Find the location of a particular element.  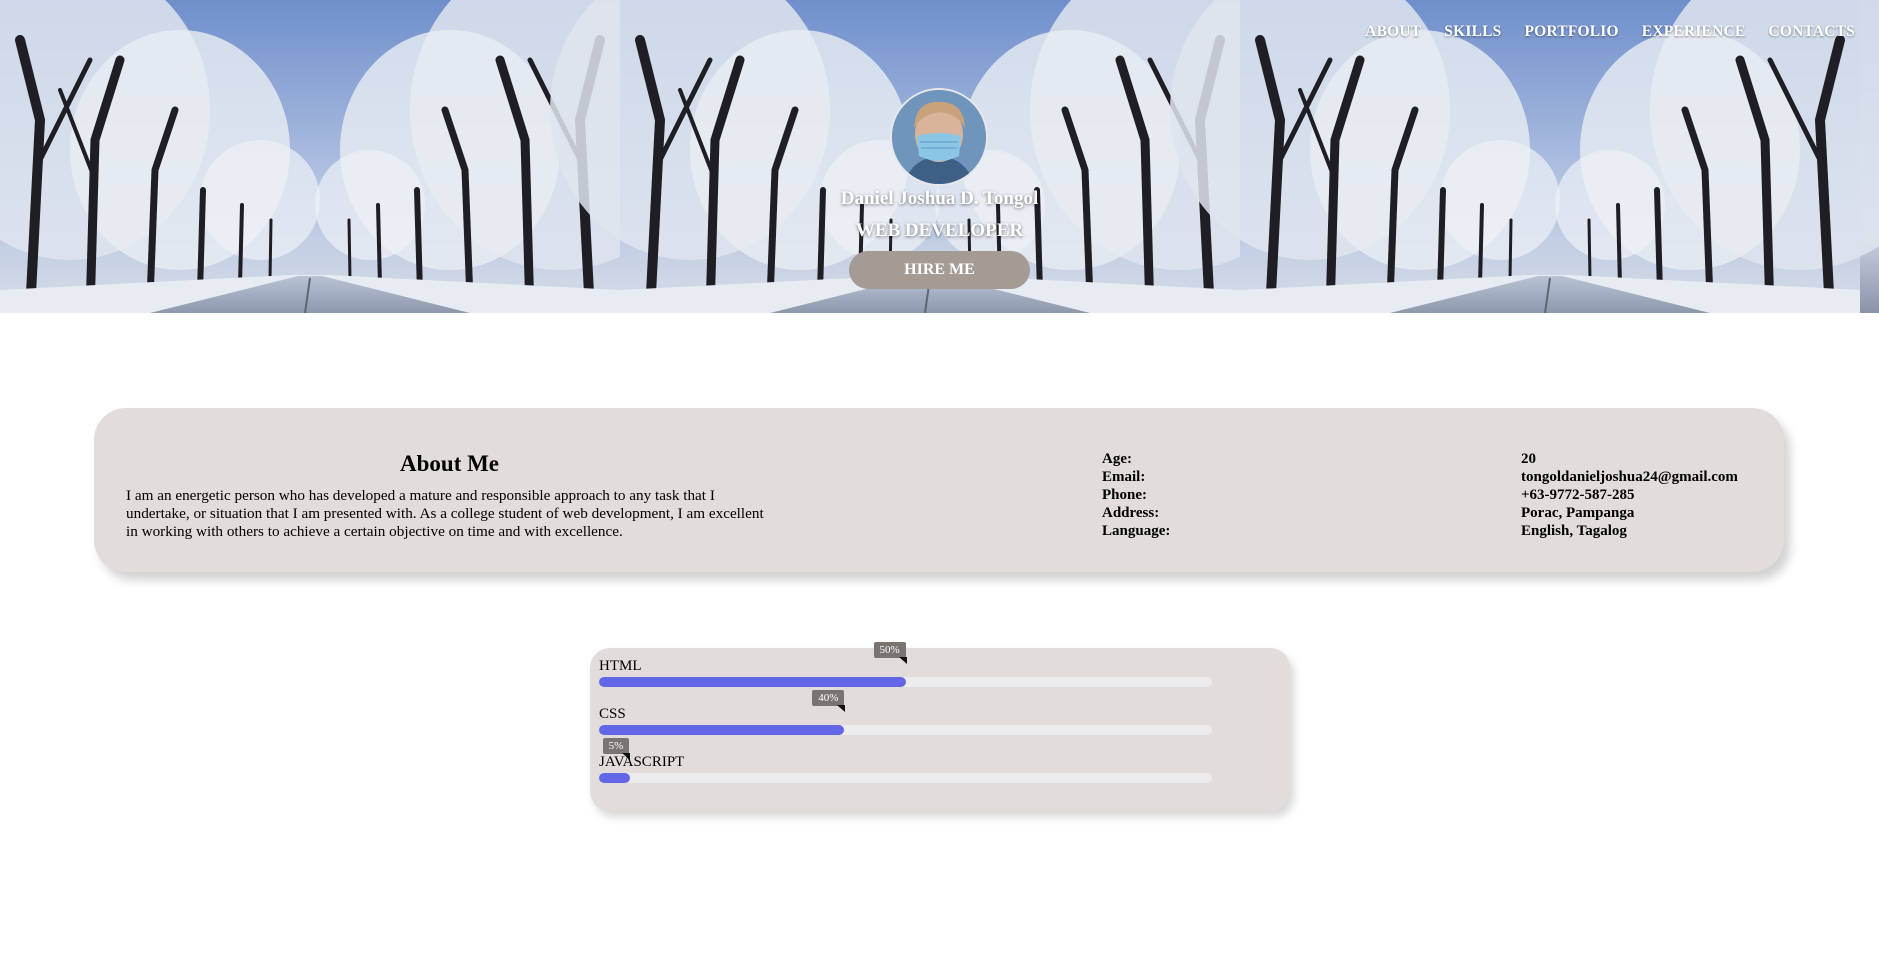

about-title: About Me is located at coordinates (450, 463).